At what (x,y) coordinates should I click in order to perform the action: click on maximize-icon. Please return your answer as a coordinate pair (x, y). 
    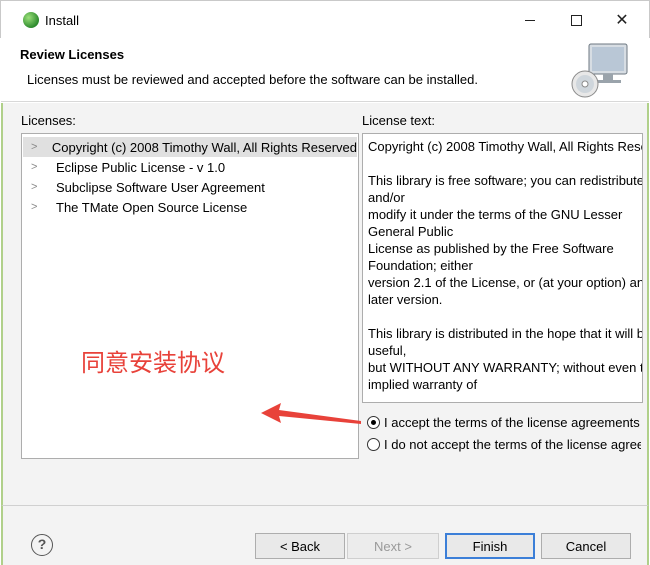
    Looking at the image, I should click on (576, 20).